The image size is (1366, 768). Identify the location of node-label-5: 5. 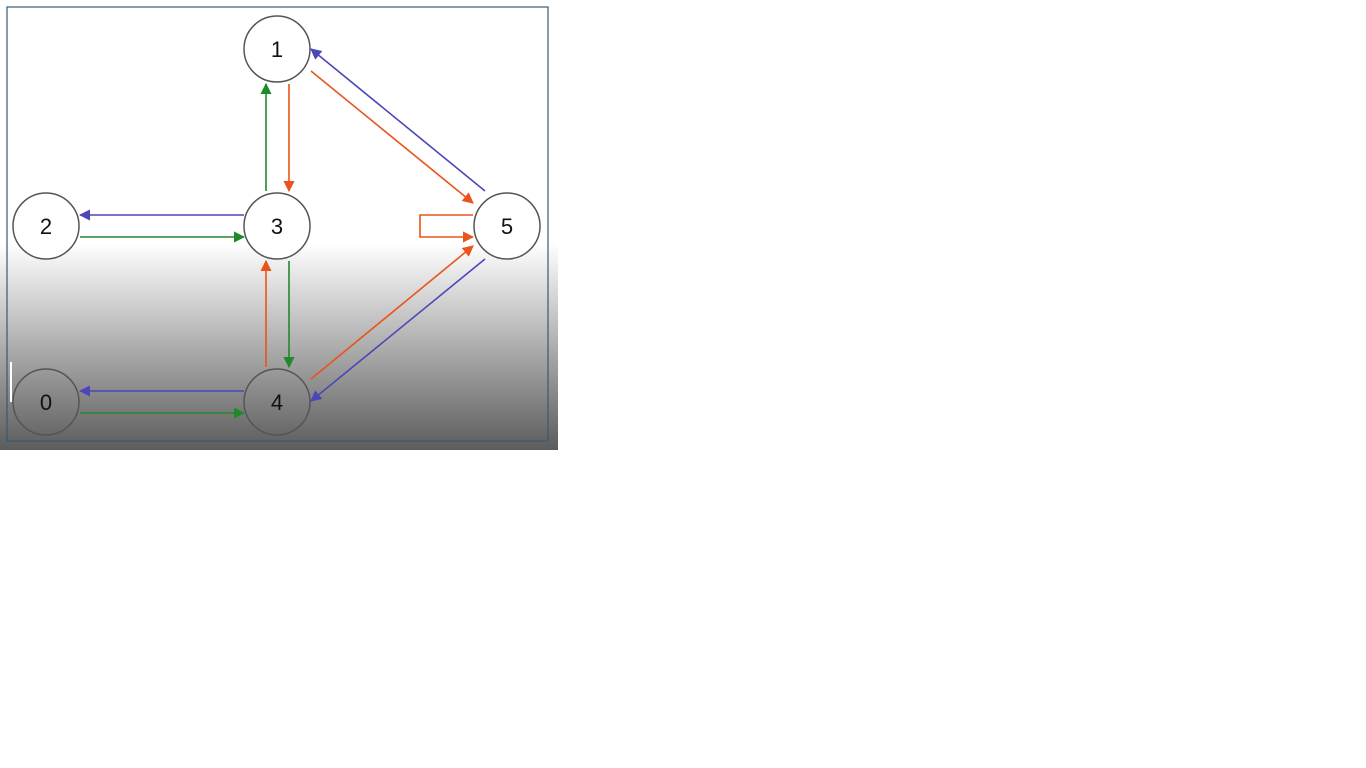
(507, 226).